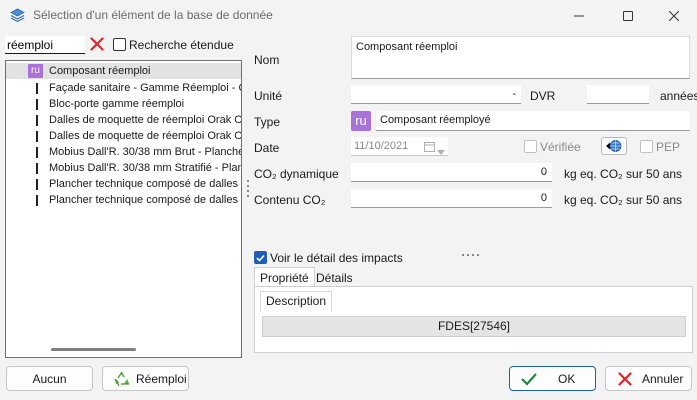 This screenshot has width=697, height=400. I want to click on horizontal-splitter-handle, so click(472, 252).